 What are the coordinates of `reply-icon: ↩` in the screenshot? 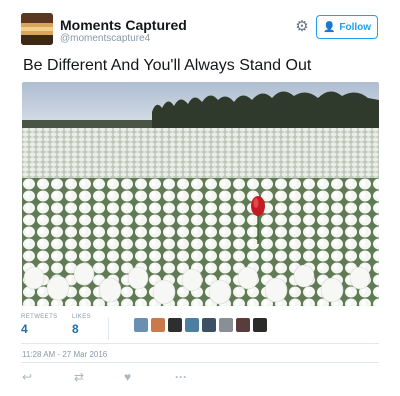 It's located at (27, 377).